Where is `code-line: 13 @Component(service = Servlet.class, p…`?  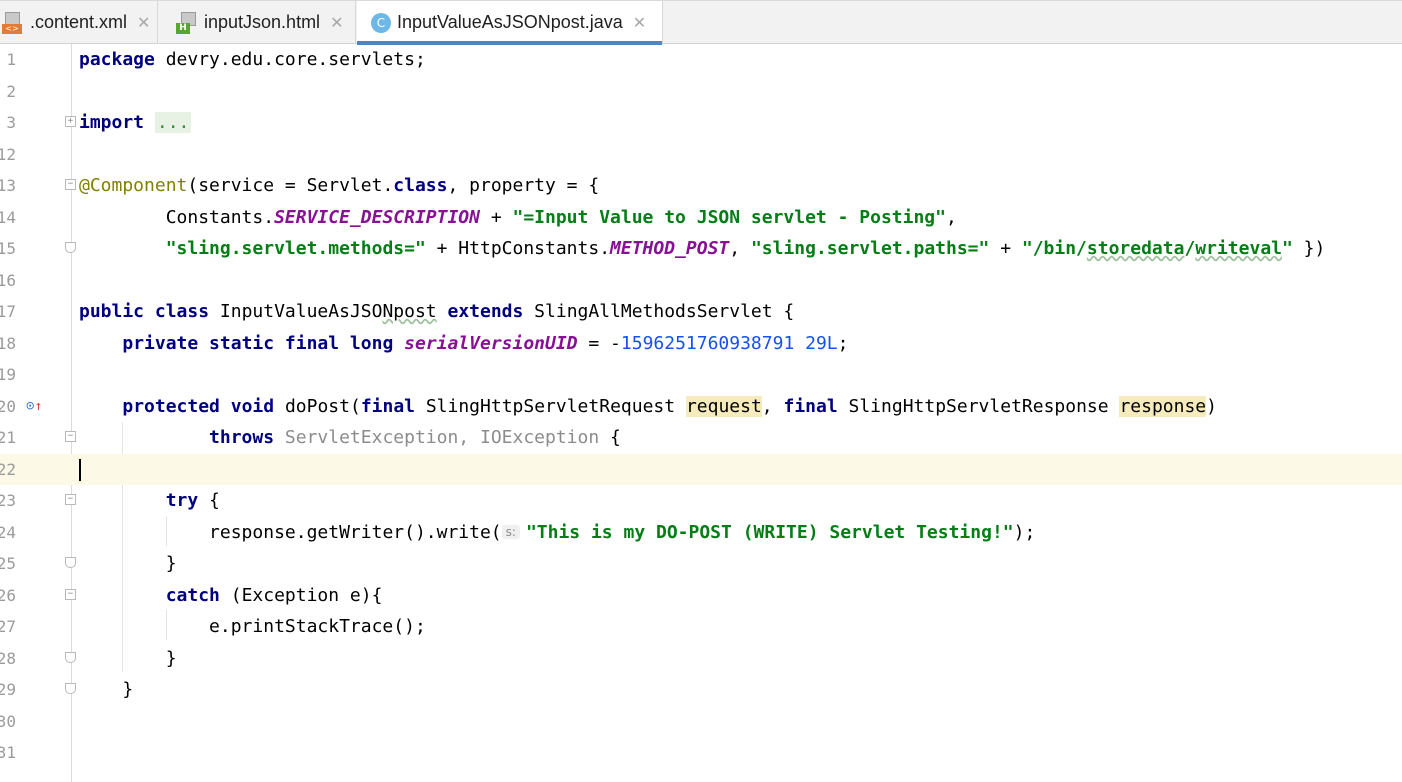 code-line: 13 @Component(service = Servlet.class, p… is located at coordinates (701, 186).